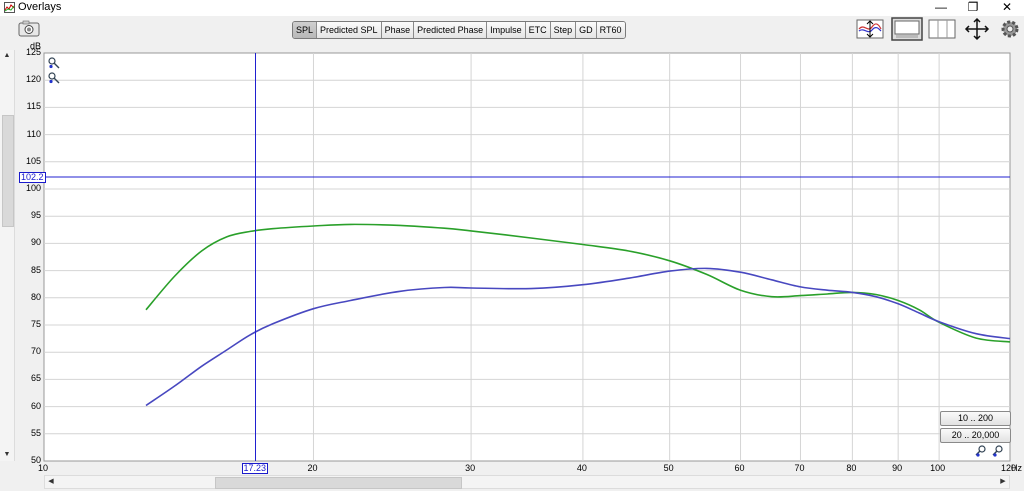  What do you see at coordinates (1009, 468) in the screenshot?
I see `x-tick-label: 120` at bounding box center [1009, 468].